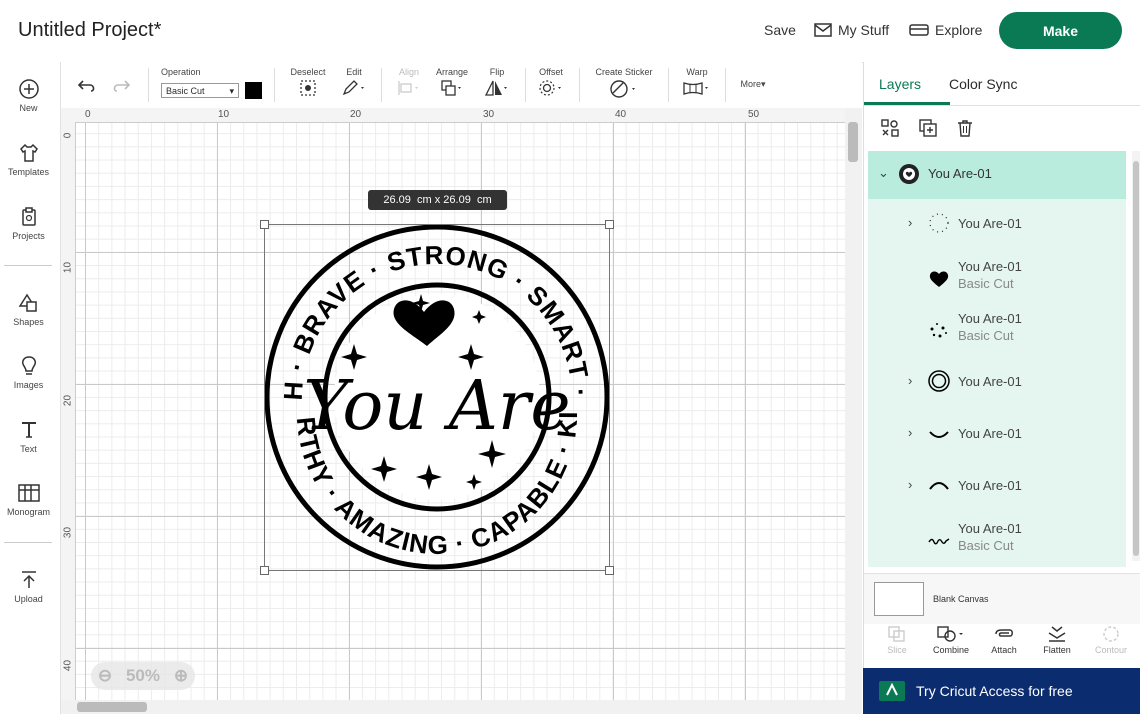 This screenshot has width=1140, height=714. I want to click on horizontal-scrollbar, so click(453, 707).